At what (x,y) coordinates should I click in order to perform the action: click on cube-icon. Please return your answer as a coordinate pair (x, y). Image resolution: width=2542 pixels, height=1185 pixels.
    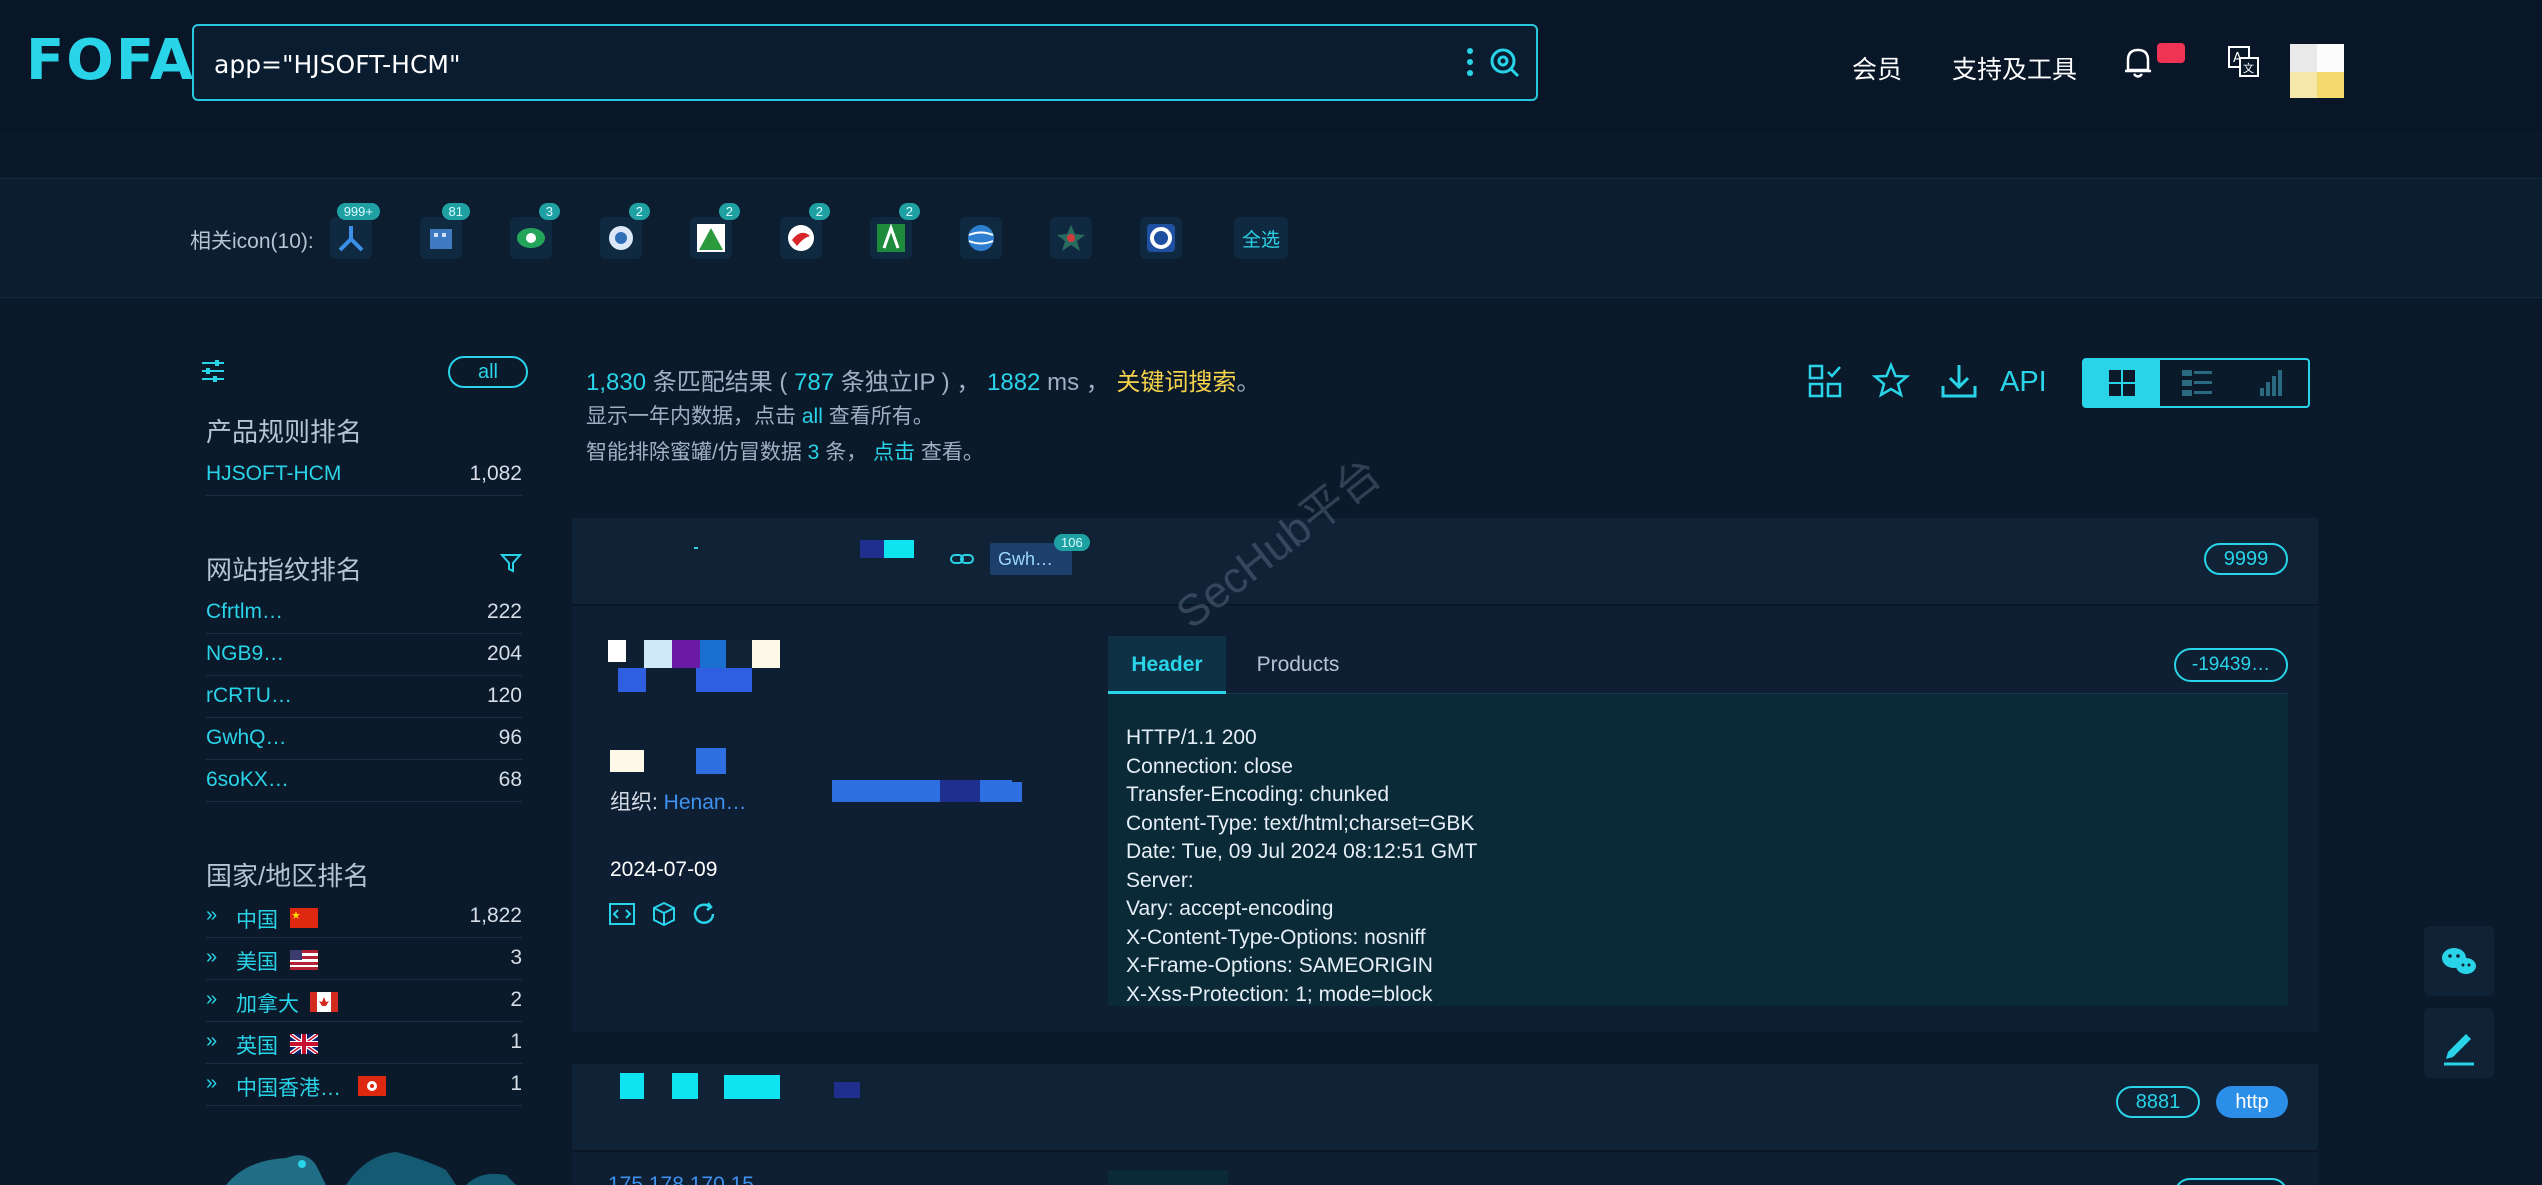
    Looking at the image, I should click on (664, 914).